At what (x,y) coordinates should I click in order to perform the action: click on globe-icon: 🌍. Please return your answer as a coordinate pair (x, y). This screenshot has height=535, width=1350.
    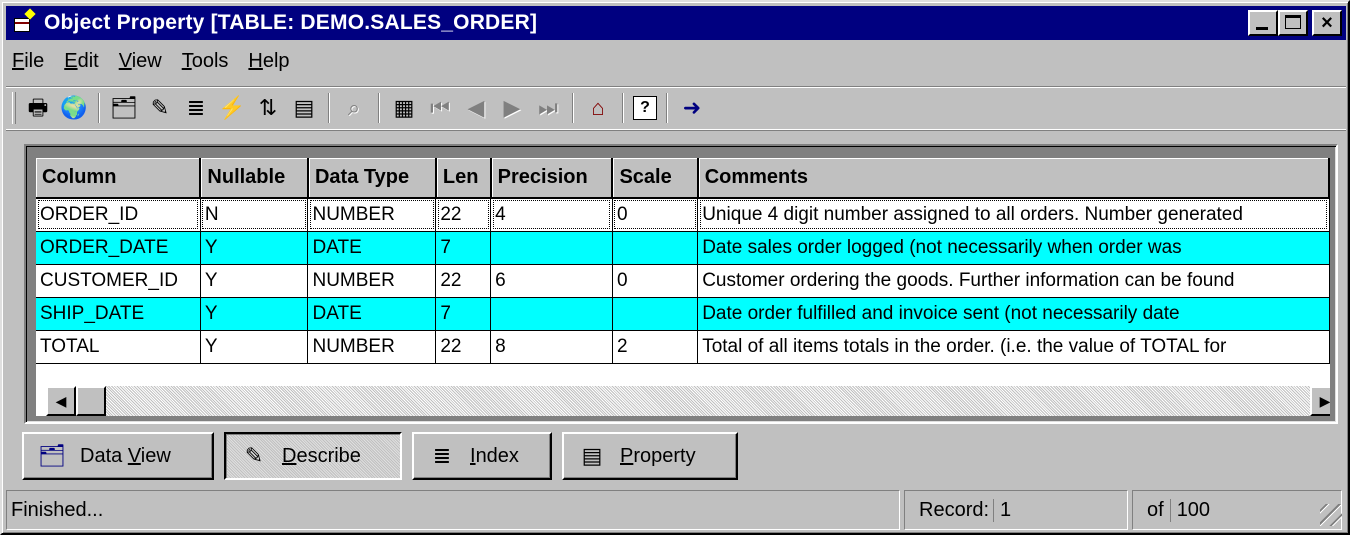
    Looking at the image, I should click on (74, 108).